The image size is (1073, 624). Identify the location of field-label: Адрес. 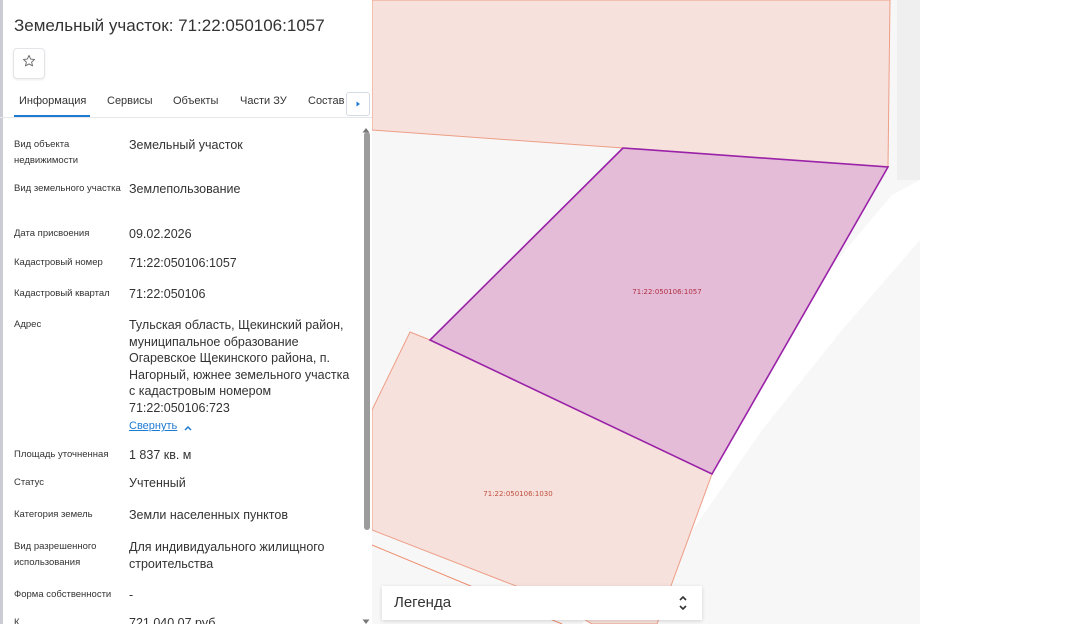
(28, 324).